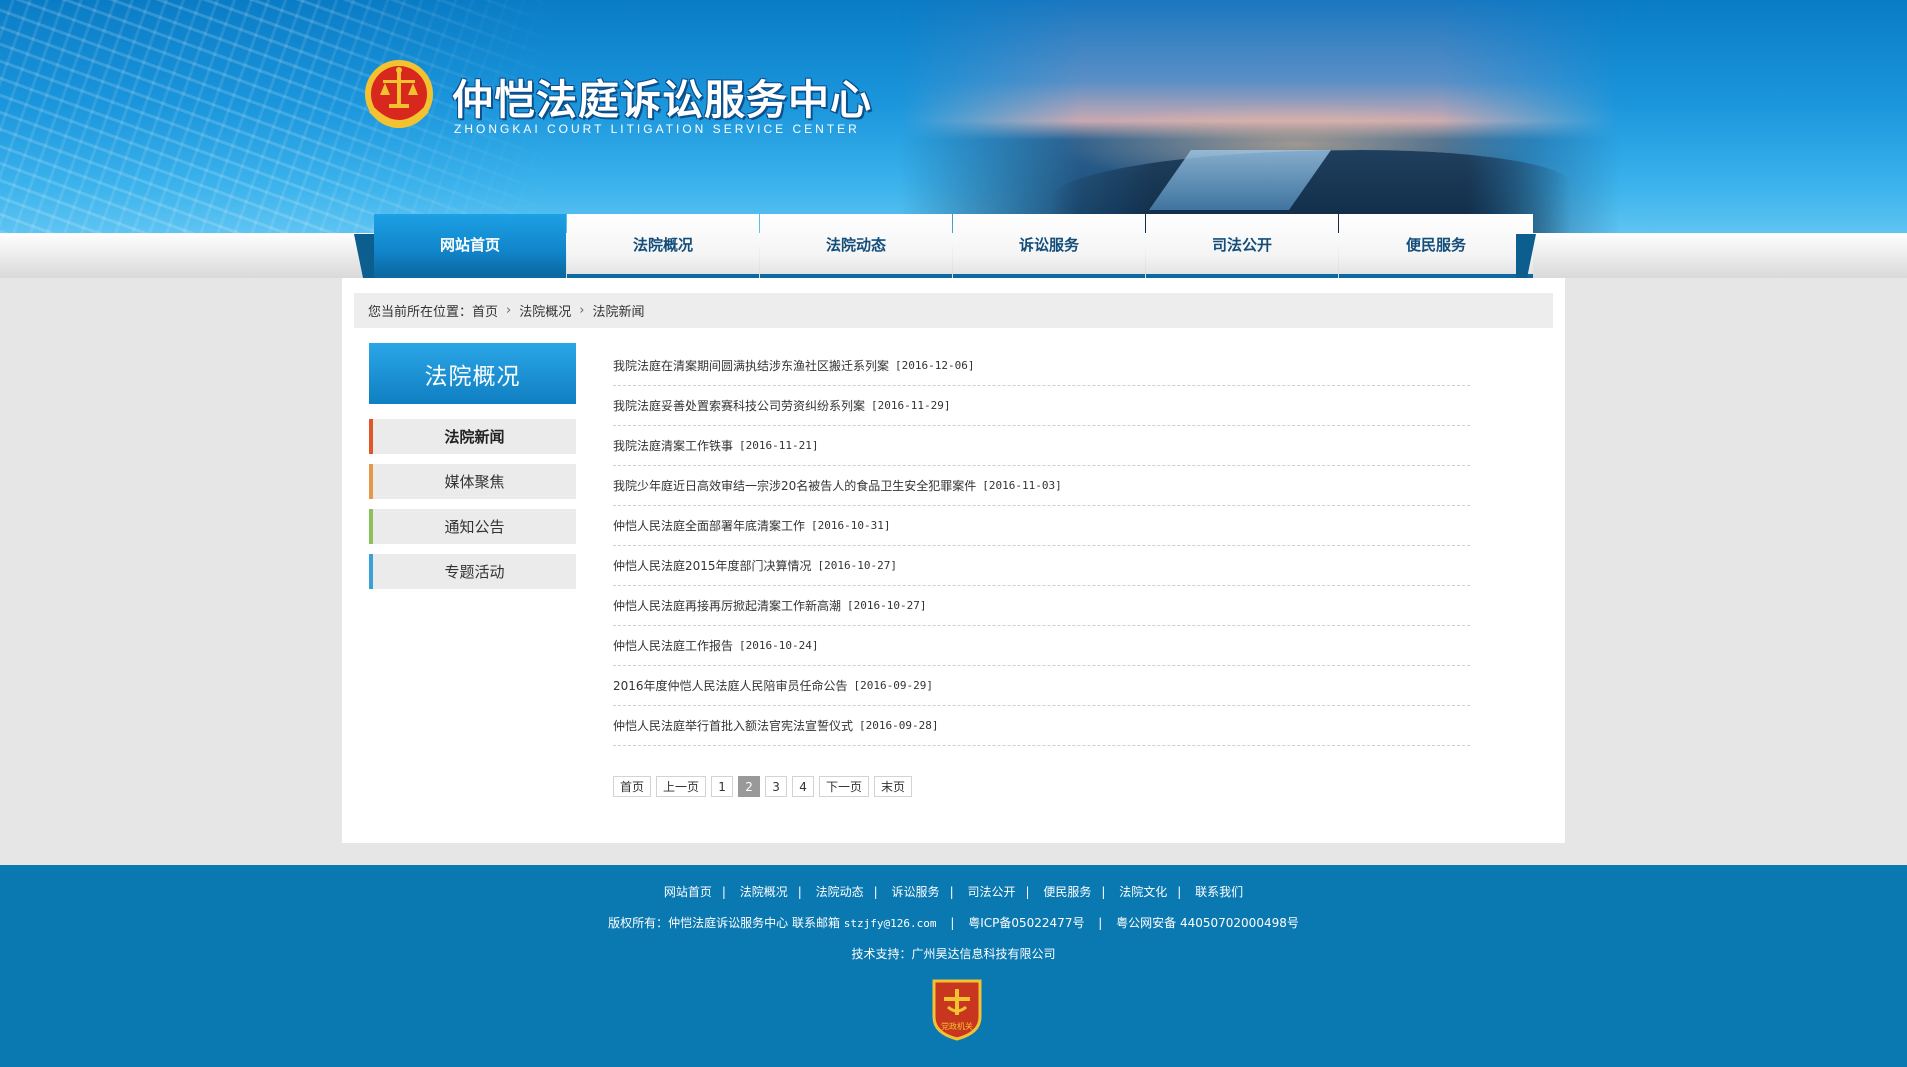 Image resolution: width=1907 pixels, height=1067 pixels. Describe the element at coordinates (1041, 646) in the screenshot. I see `news-item: 仲恺人民法庭工作报告 [2016-10-24]` at that location.